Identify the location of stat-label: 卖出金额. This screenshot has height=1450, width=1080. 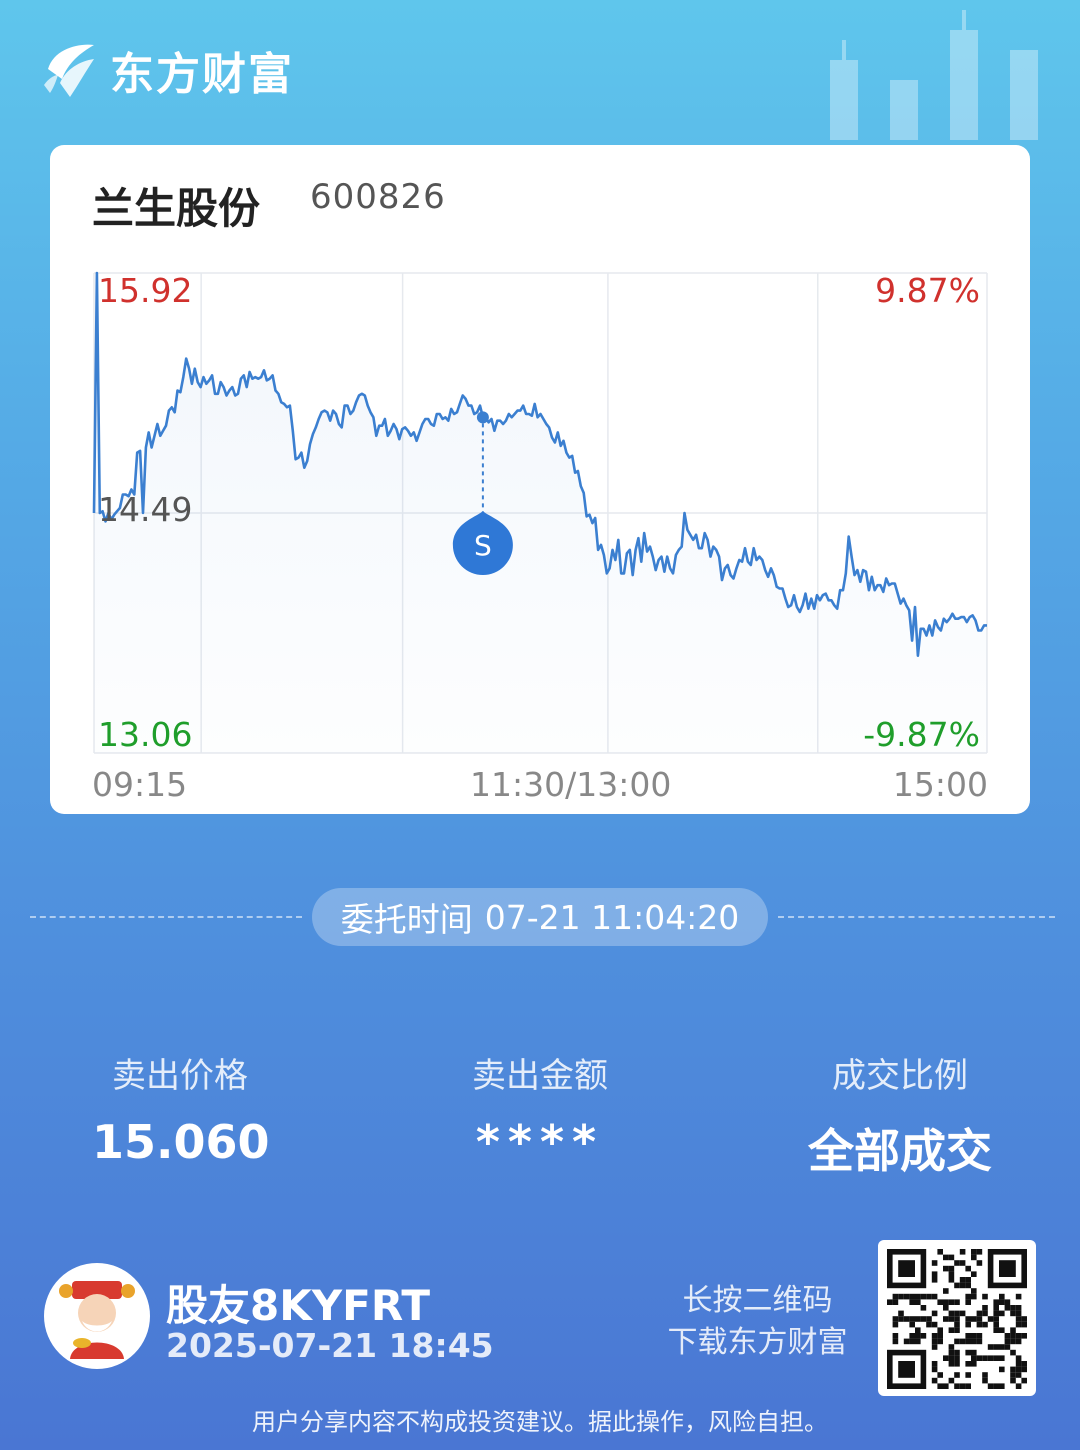
(540, 1076).